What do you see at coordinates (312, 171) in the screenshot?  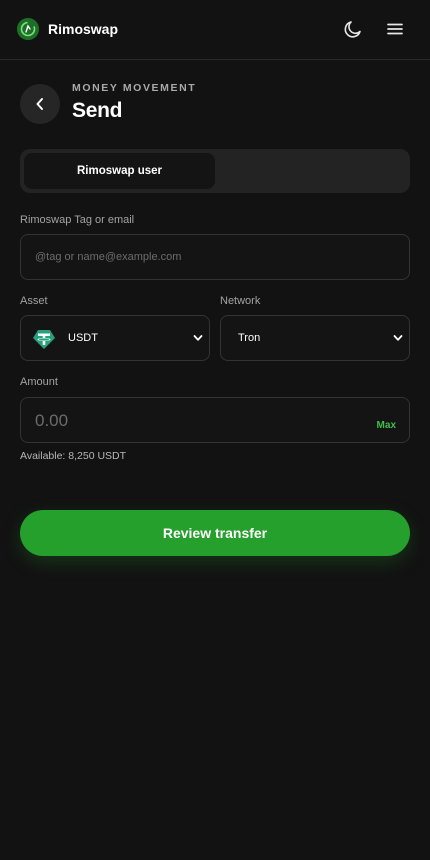 I see `tab-secondary` at bounding box center [312, 171].